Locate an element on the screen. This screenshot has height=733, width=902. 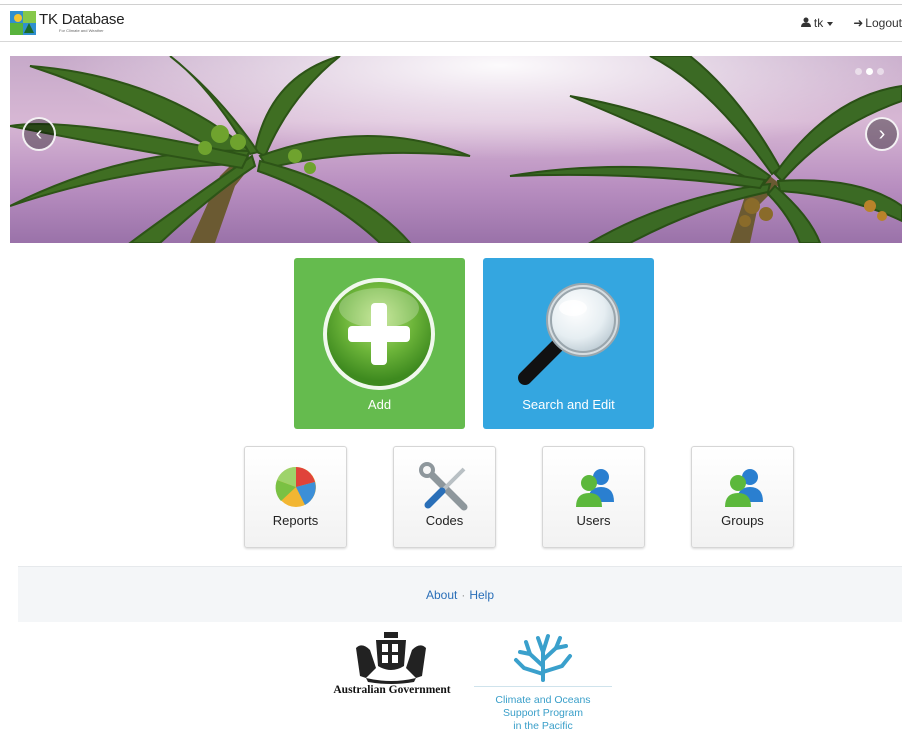
reports-label: Reports is located at coordinates (295, 520).